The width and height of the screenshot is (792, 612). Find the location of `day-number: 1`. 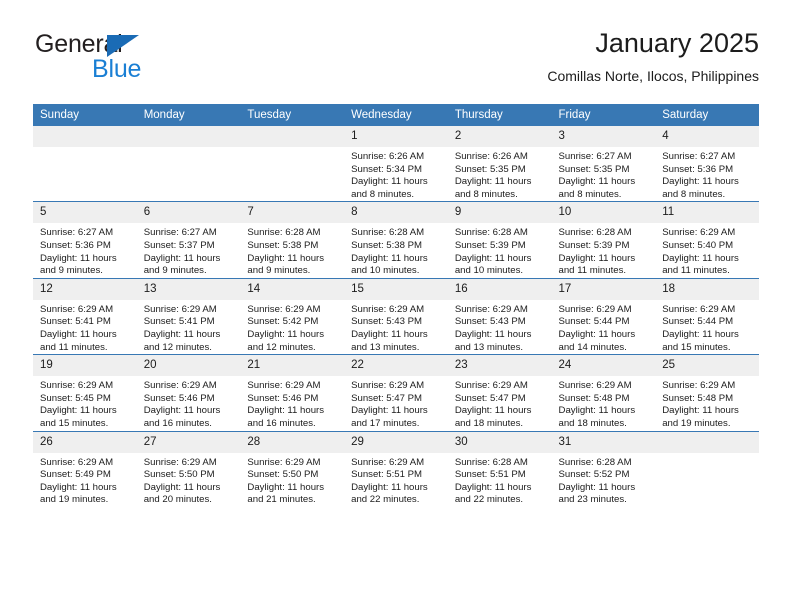

day-number: 1 is located at coordinates (396, 136).